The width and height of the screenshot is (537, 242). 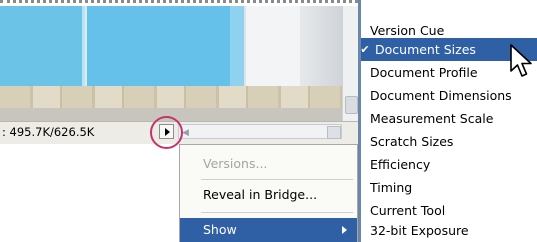 I want to click on checkmark-icon: ✔, so click(x=365, y=49).